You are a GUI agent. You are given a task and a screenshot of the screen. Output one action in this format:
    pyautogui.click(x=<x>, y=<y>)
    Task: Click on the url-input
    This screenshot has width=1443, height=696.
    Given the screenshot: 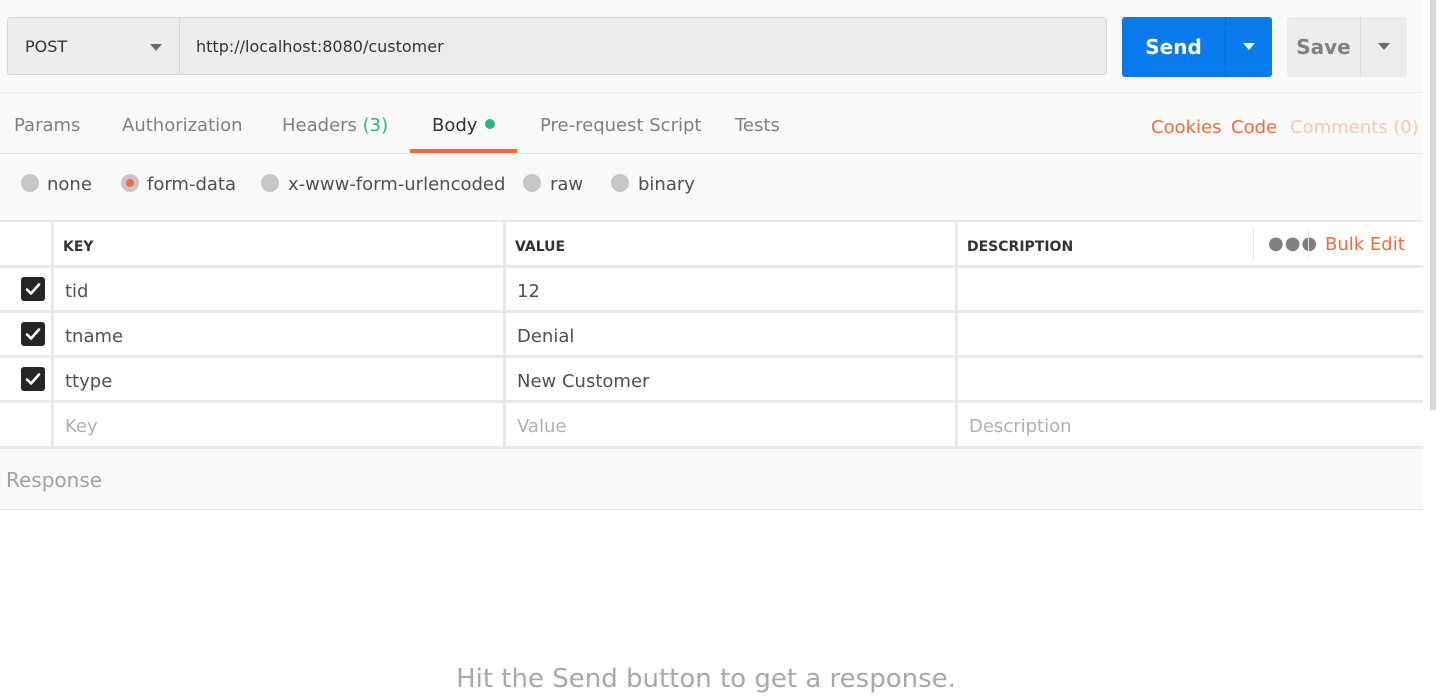 What is the action you would take?
    pyautogui.click(x=643, y=46)
    